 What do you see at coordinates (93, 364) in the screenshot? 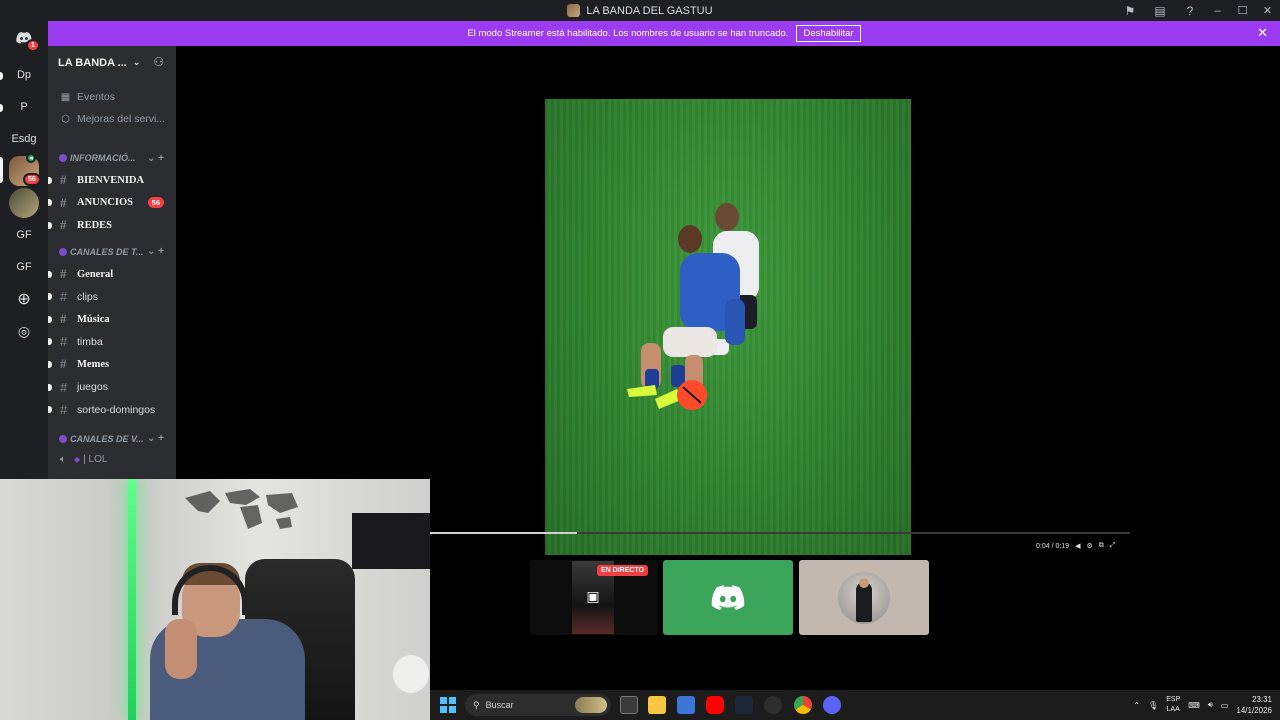
I see `channel-label: Memes` at bounding box center [93, 364].